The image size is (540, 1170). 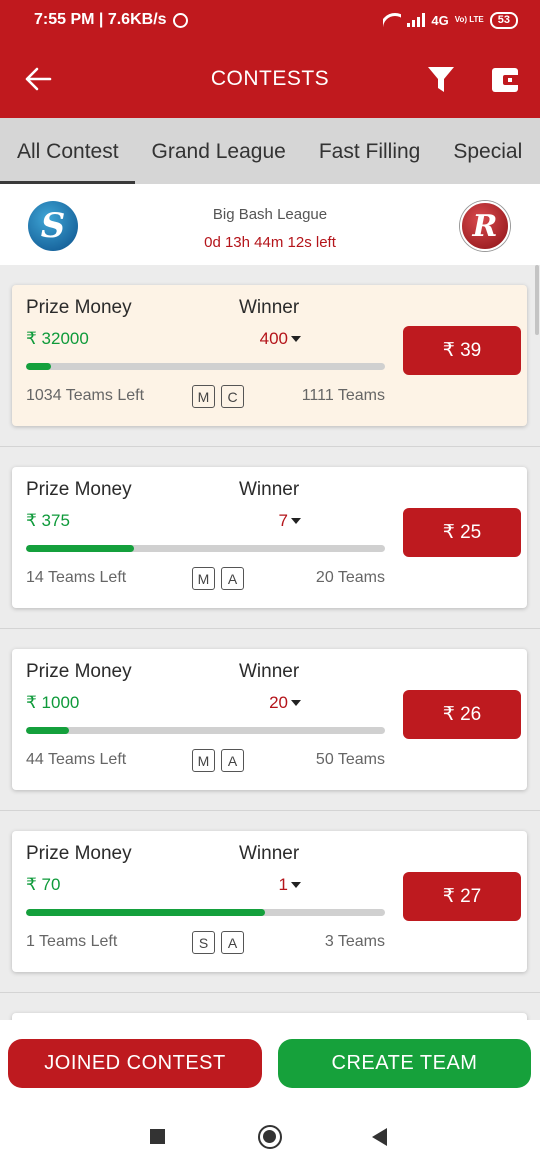 What do you see at coordinates (76, 577) in the screenshot?
I see `teams-left: 14 Teams Left` at bounding box center [76, 577].